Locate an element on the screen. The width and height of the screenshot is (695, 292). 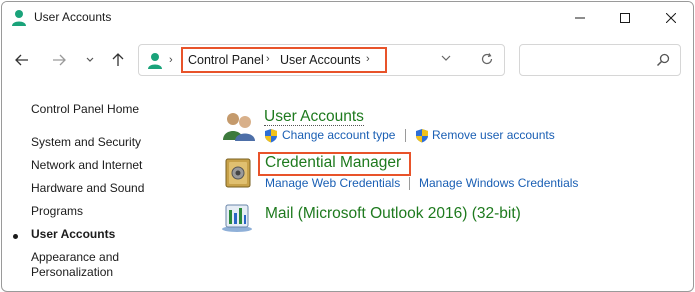
sidebar-item-appearance: Appearance and is located at coordinates (75, 257).